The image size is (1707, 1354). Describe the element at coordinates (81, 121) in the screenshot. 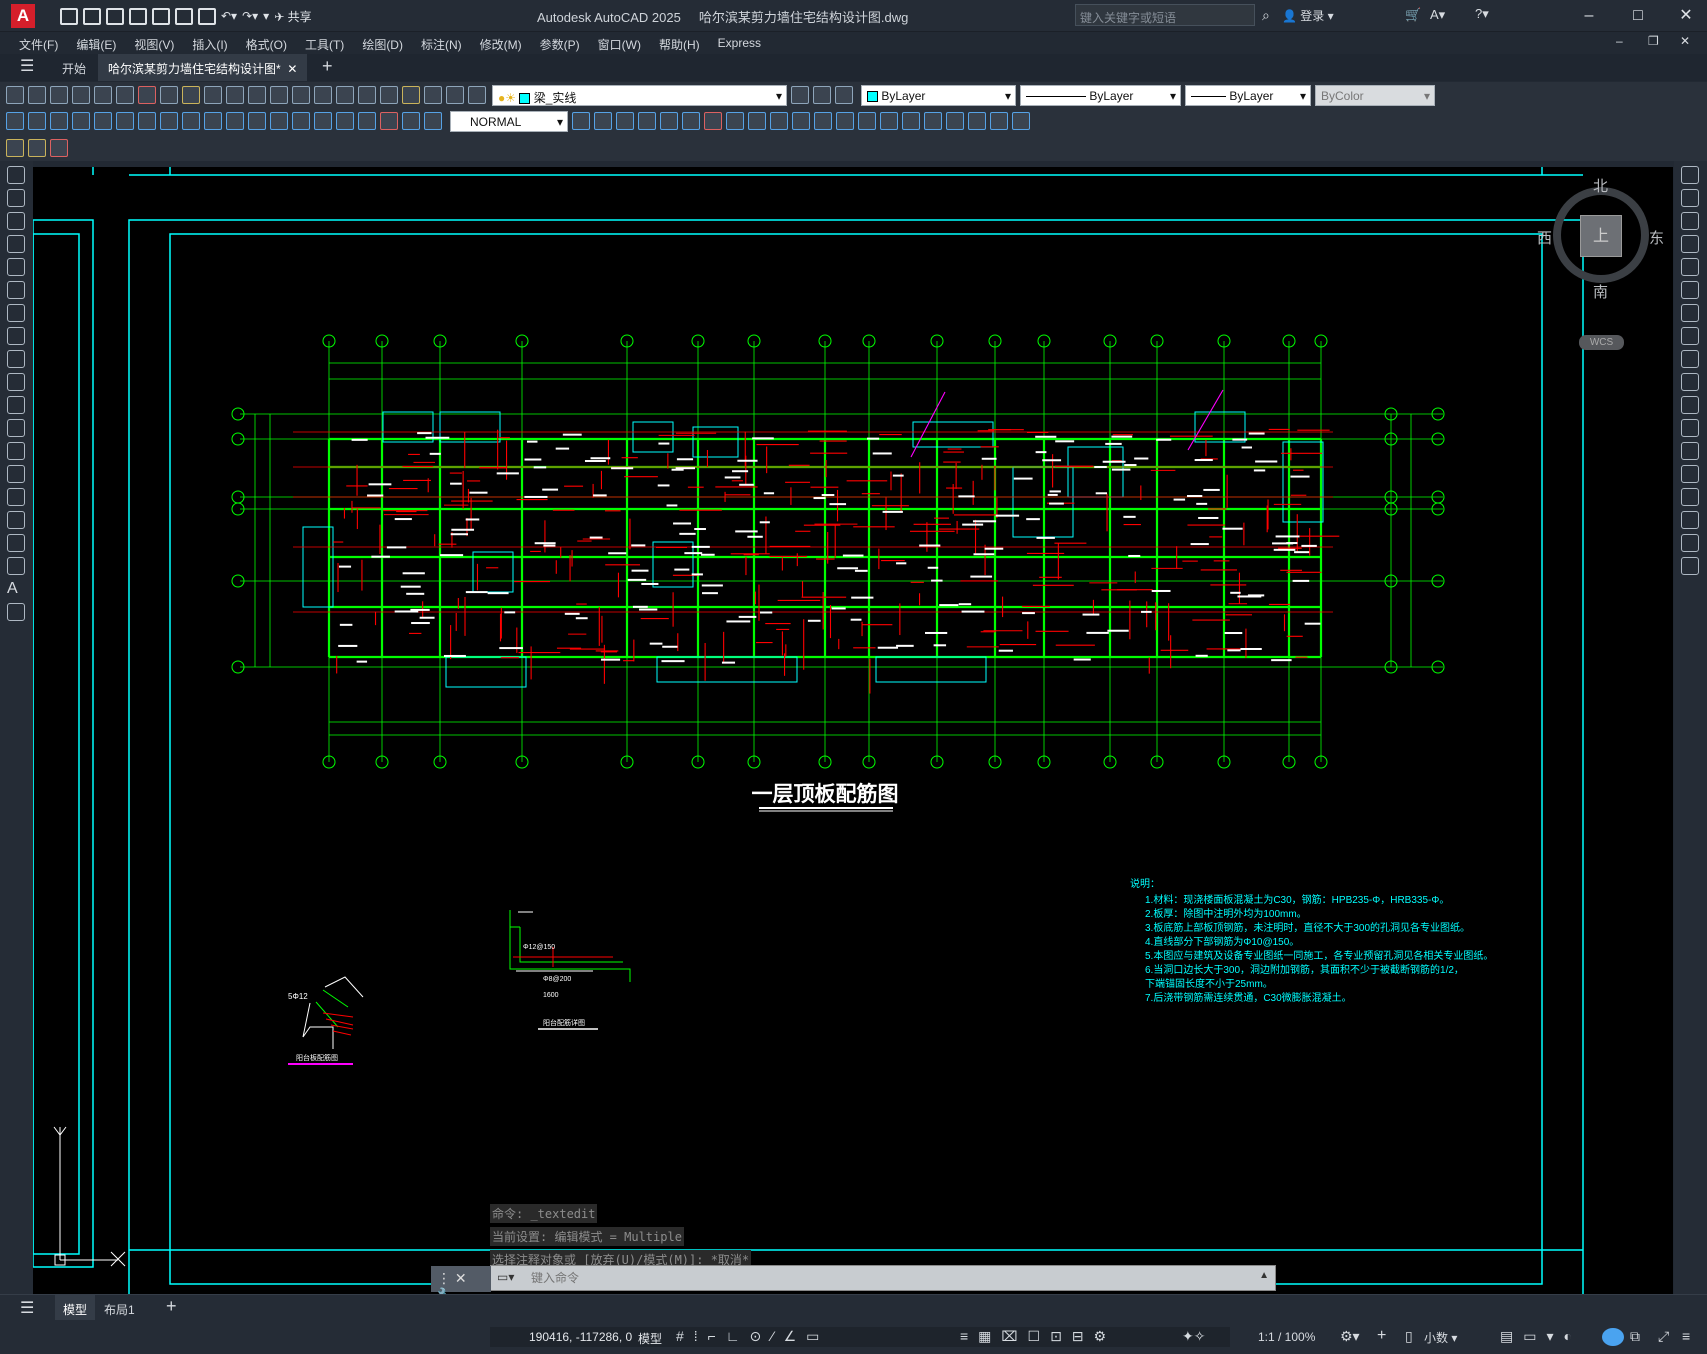

I see `dim-ordinate-icon` at that location.